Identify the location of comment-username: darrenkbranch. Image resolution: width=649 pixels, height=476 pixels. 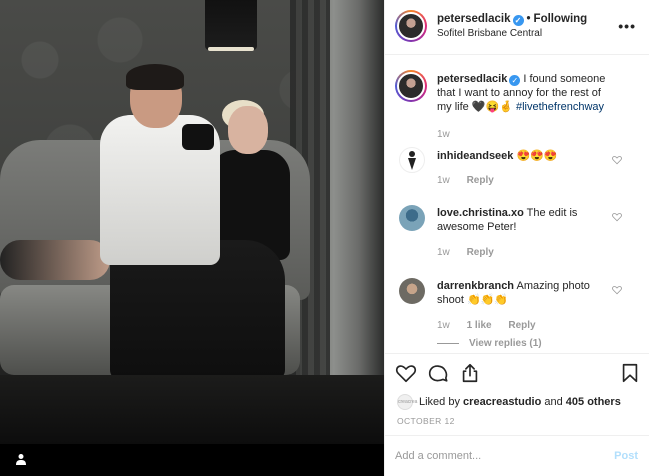
(475, 286).